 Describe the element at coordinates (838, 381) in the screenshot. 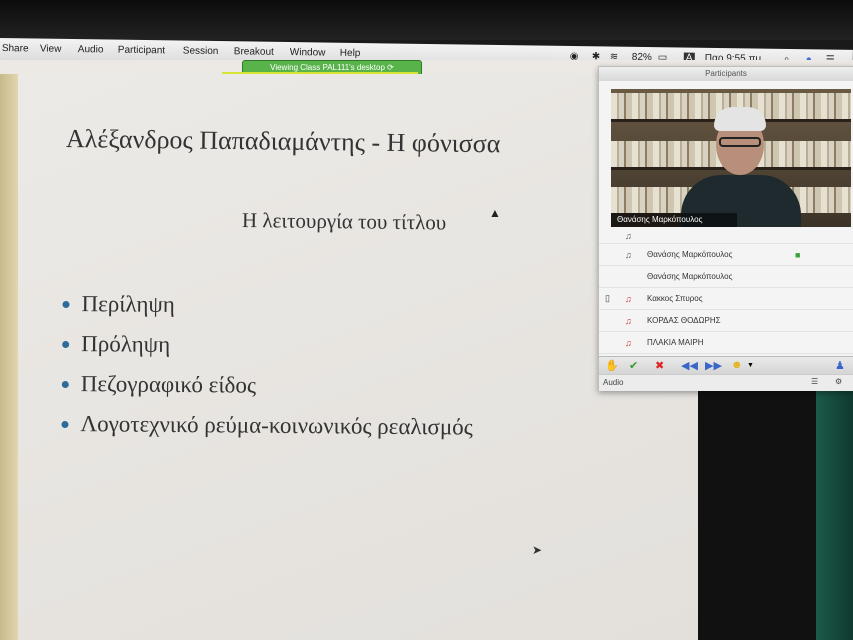

I see `gear-icon: ⚙` at that location.